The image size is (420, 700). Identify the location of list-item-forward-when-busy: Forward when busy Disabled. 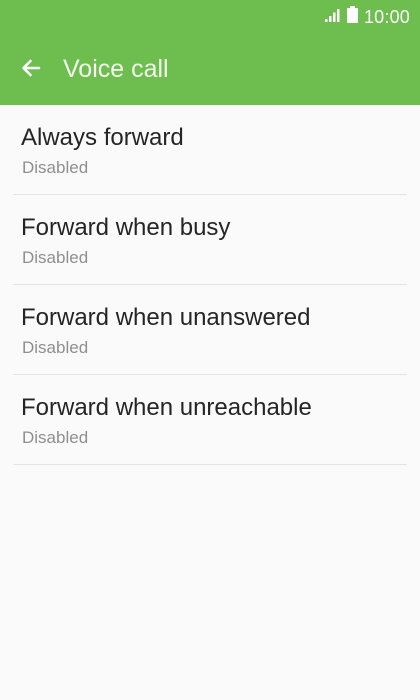
(210, 240).